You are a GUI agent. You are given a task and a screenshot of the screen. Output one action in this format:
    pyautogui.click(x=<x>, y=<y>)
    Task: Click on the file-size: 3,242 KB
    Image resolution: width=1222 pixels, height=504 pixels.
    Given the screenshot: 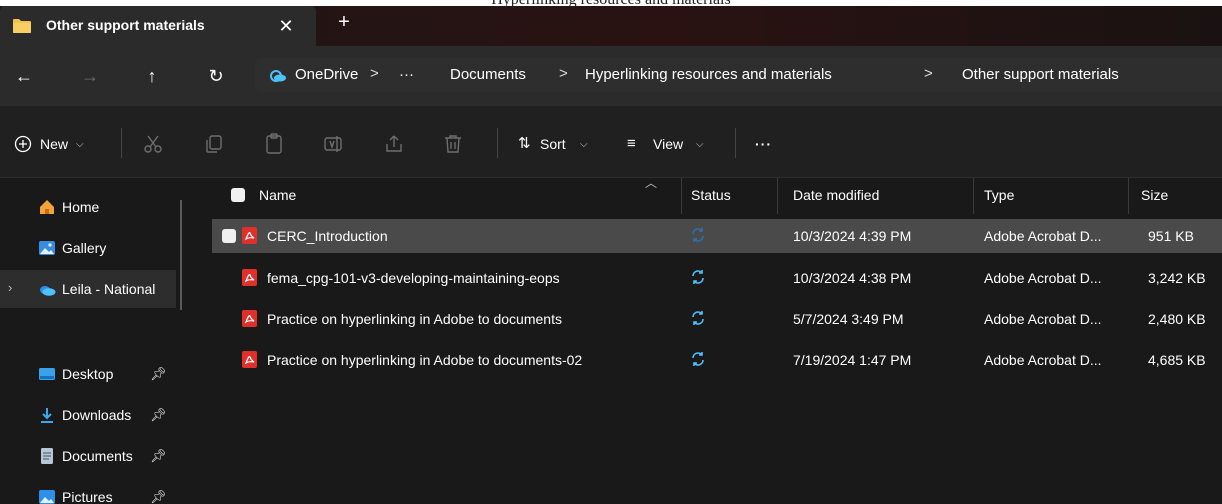 What is the action you would take?
    pyautogui.click(x=1177, y=278)
    